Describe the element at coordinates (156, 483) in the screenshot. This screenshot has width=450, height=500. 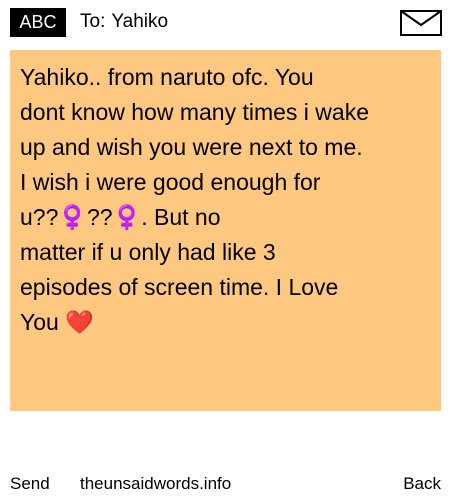
I see `site-name: theunsaidwords.info` at that location.